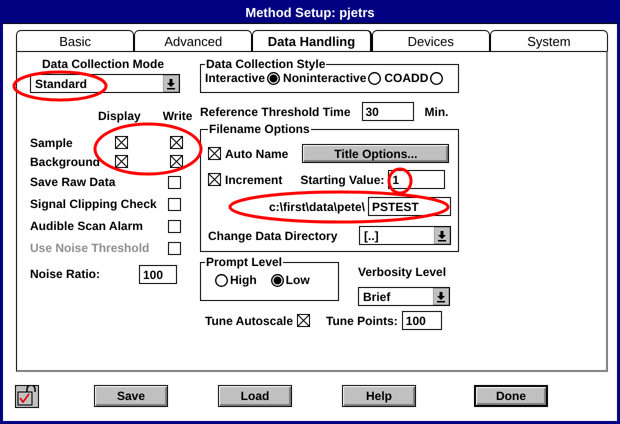 The height and width of the screenshot is (424, 620). Describe the element at coordinates (273, 235) in the screenshot. I see `field-label: Change Data Directory` at that location.